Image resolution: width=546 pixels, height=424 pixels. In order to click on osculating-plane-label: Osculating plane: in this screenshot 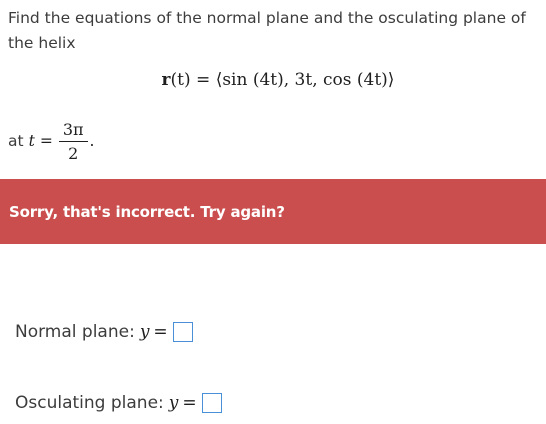, I will do `click(89, 403)`.